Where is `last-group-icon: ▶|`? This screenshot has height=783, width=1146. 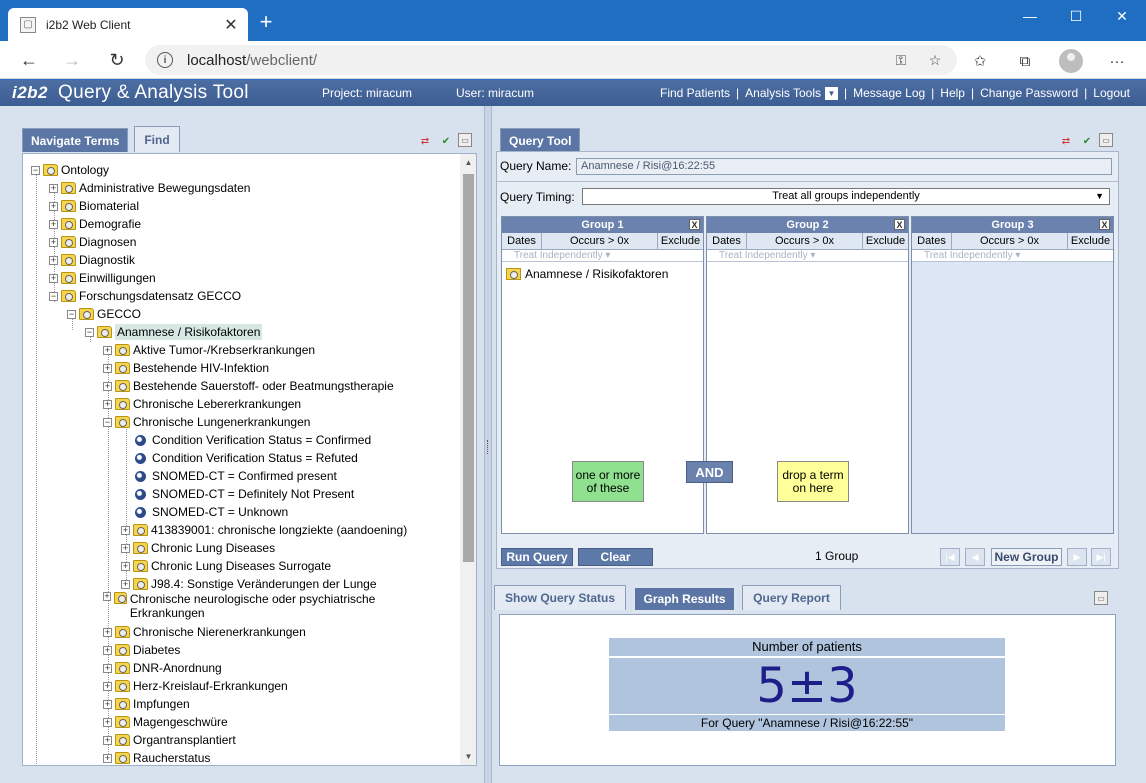
last-group-icon: ▶| is located at coordinates (1101, 557).